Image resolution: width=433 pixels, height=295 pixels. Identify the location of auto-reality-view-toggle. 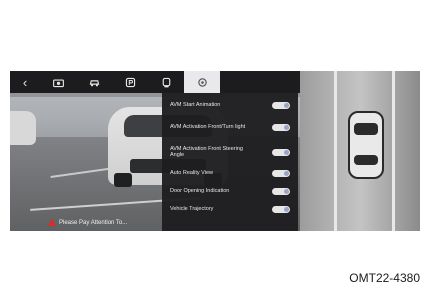
(281, 173).